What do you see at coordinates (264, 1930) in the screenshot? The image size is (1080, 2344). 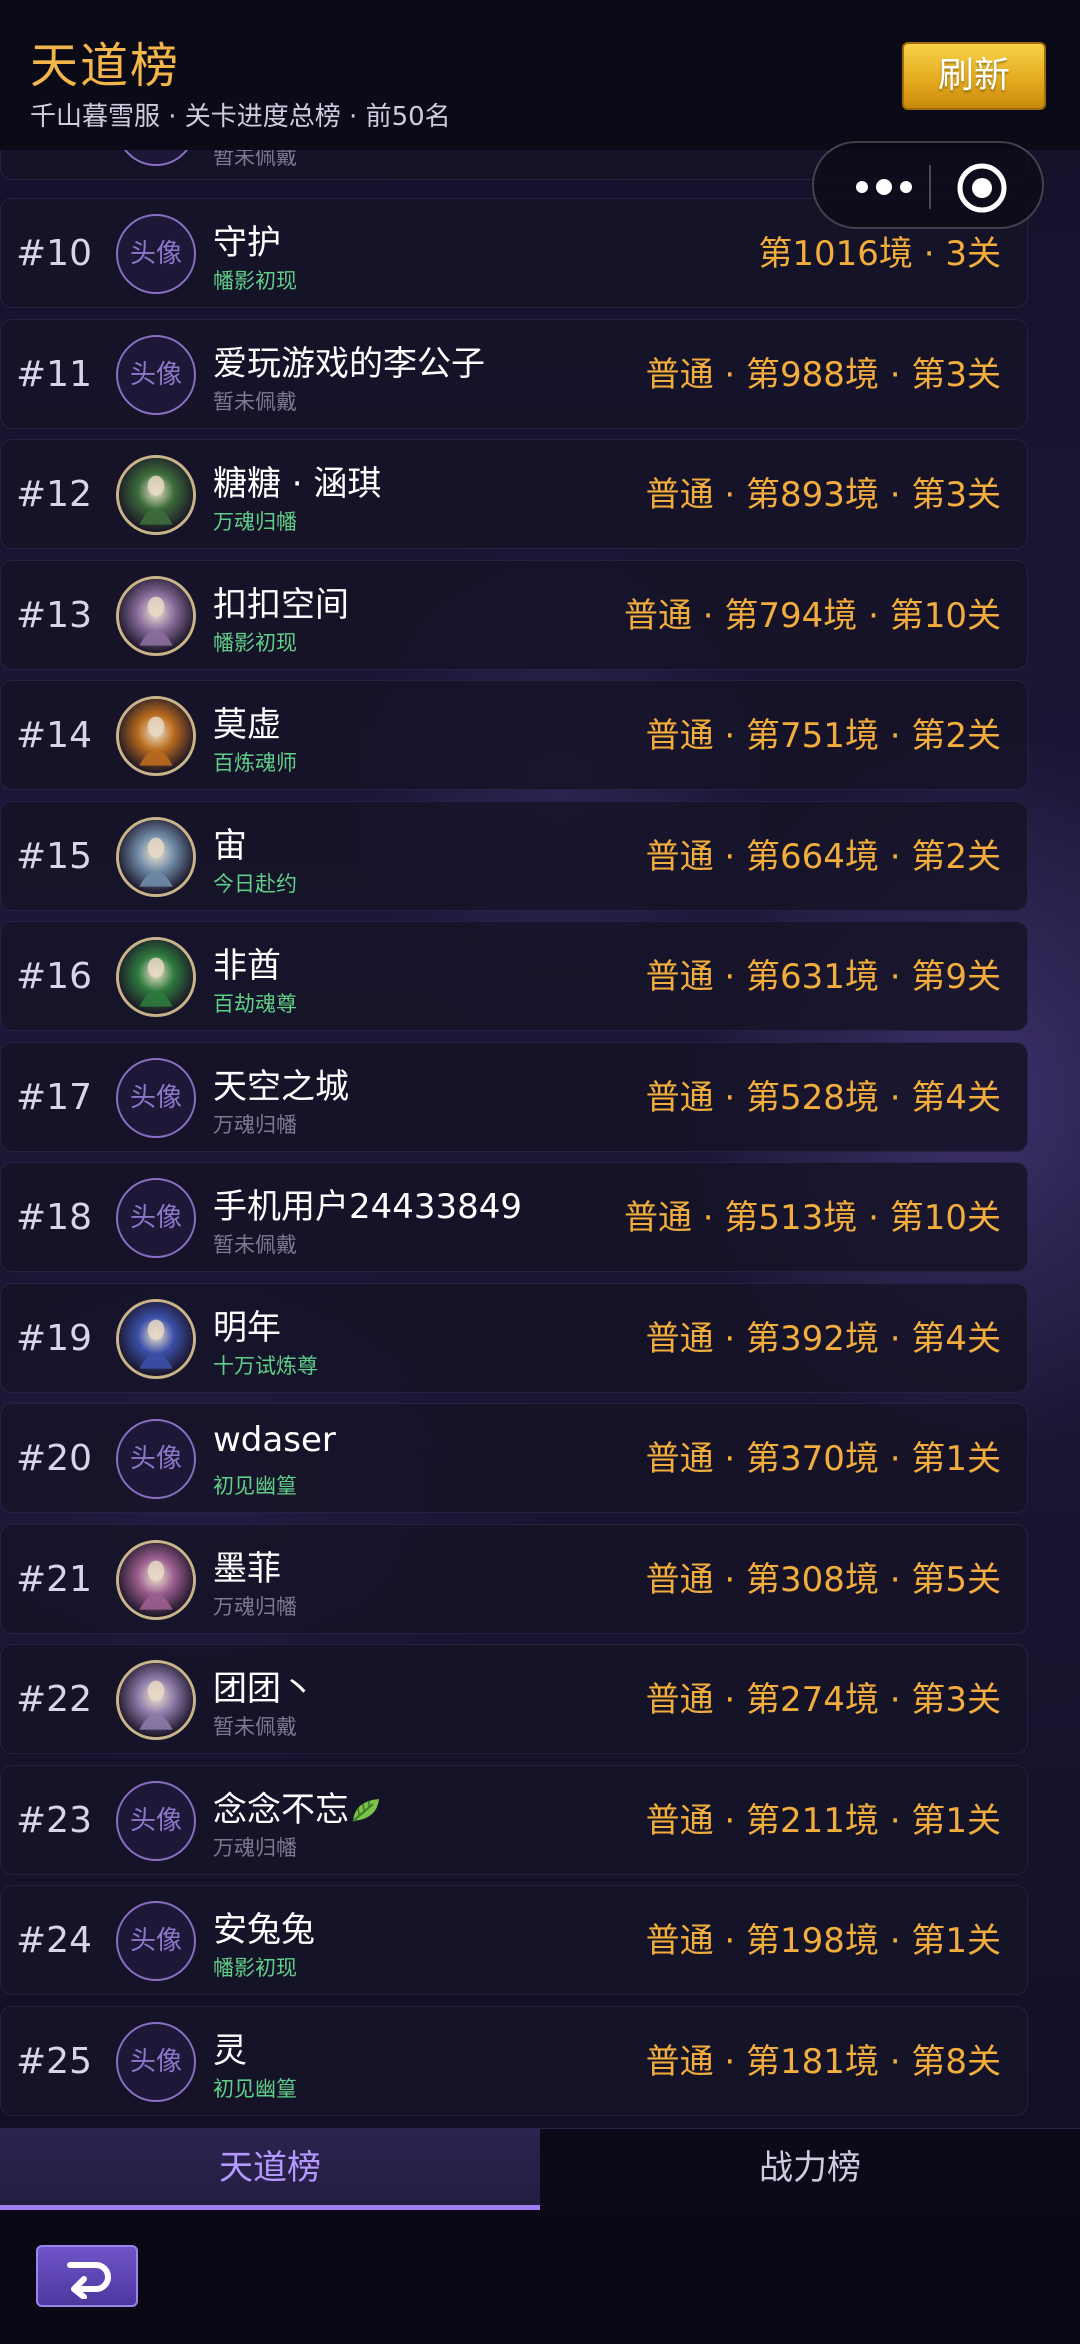 I see `player-name-text: 安兔兔` at bounding box center [264, 1930].